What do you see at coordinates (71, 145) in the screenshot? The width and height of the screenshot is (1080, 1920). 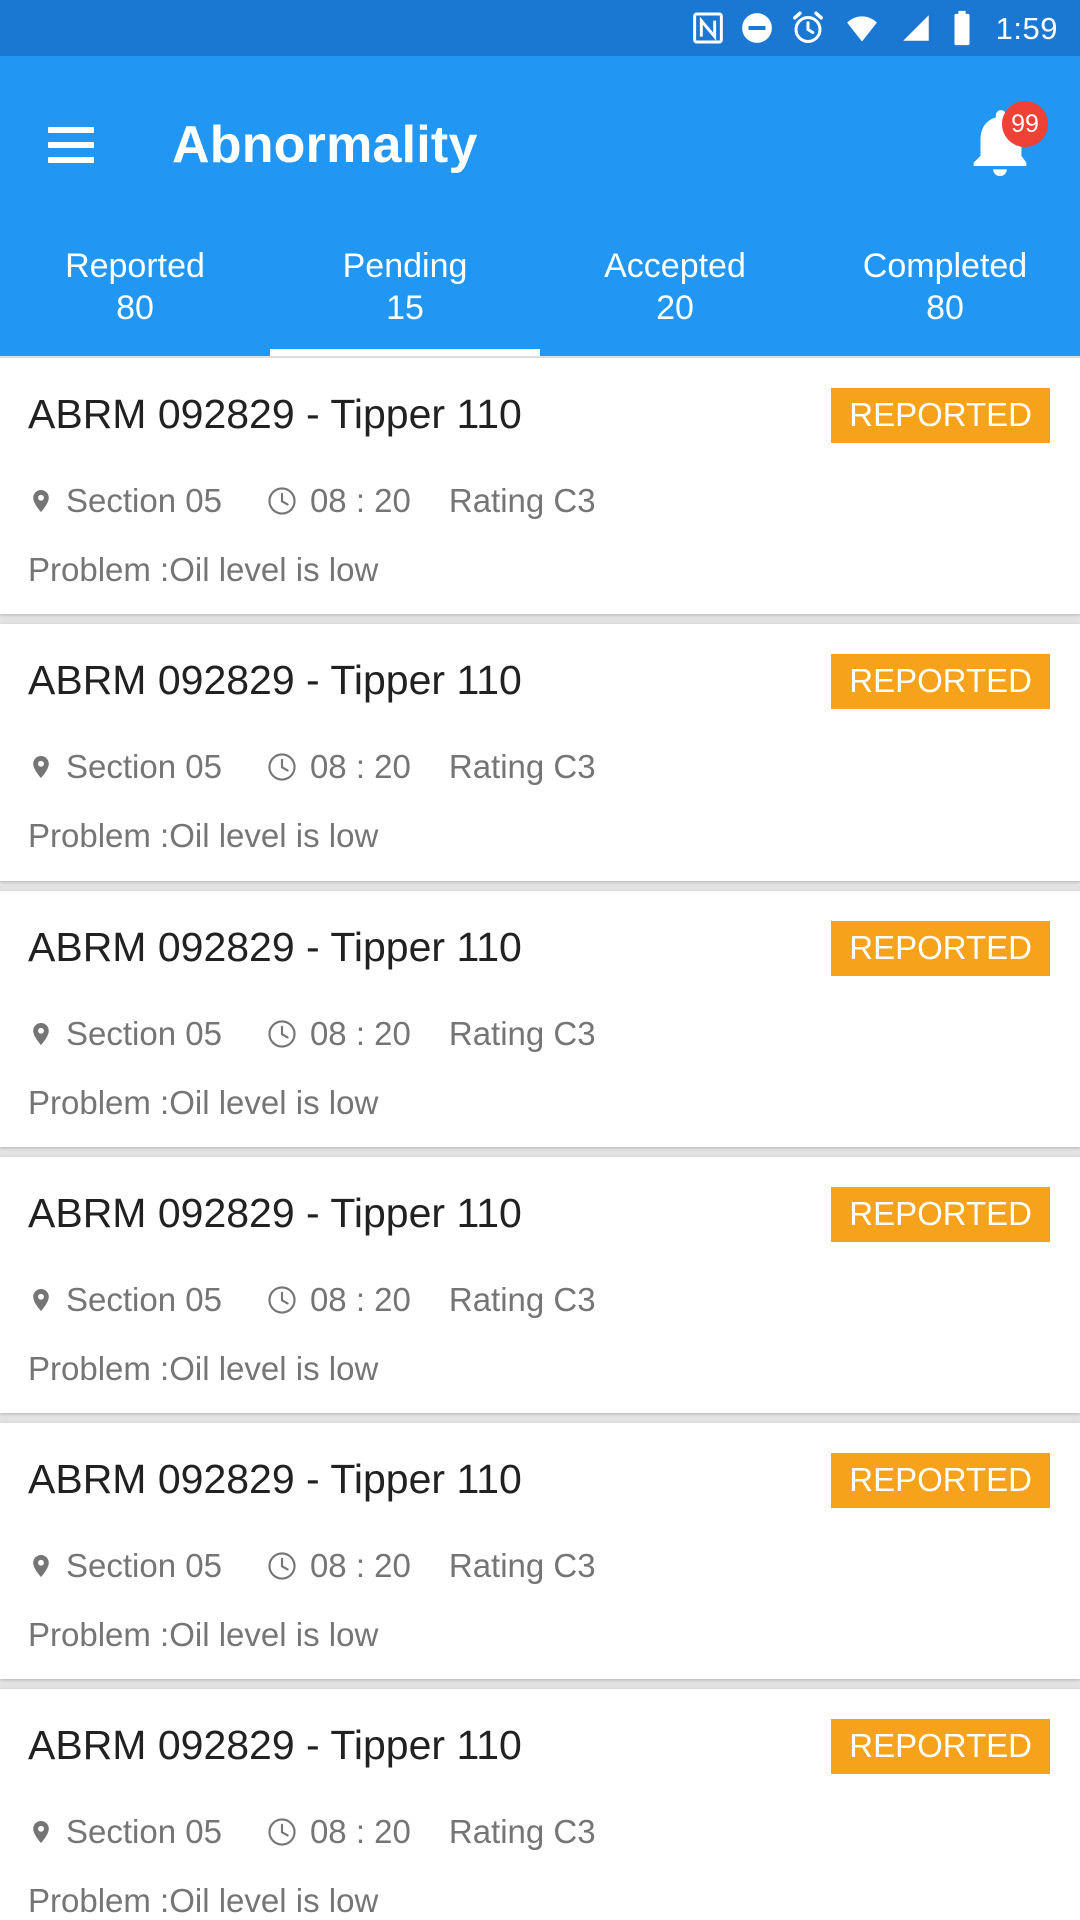 I see `hamburger-menu-icon` at bounding box center [71, 145].